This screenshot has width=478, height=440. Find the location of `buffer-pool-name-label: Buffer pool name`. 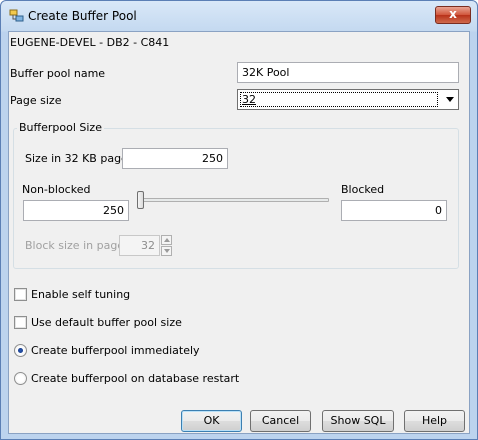

buffer-pool-name-label: Buffer pool name is located at coordinates (58, 73).